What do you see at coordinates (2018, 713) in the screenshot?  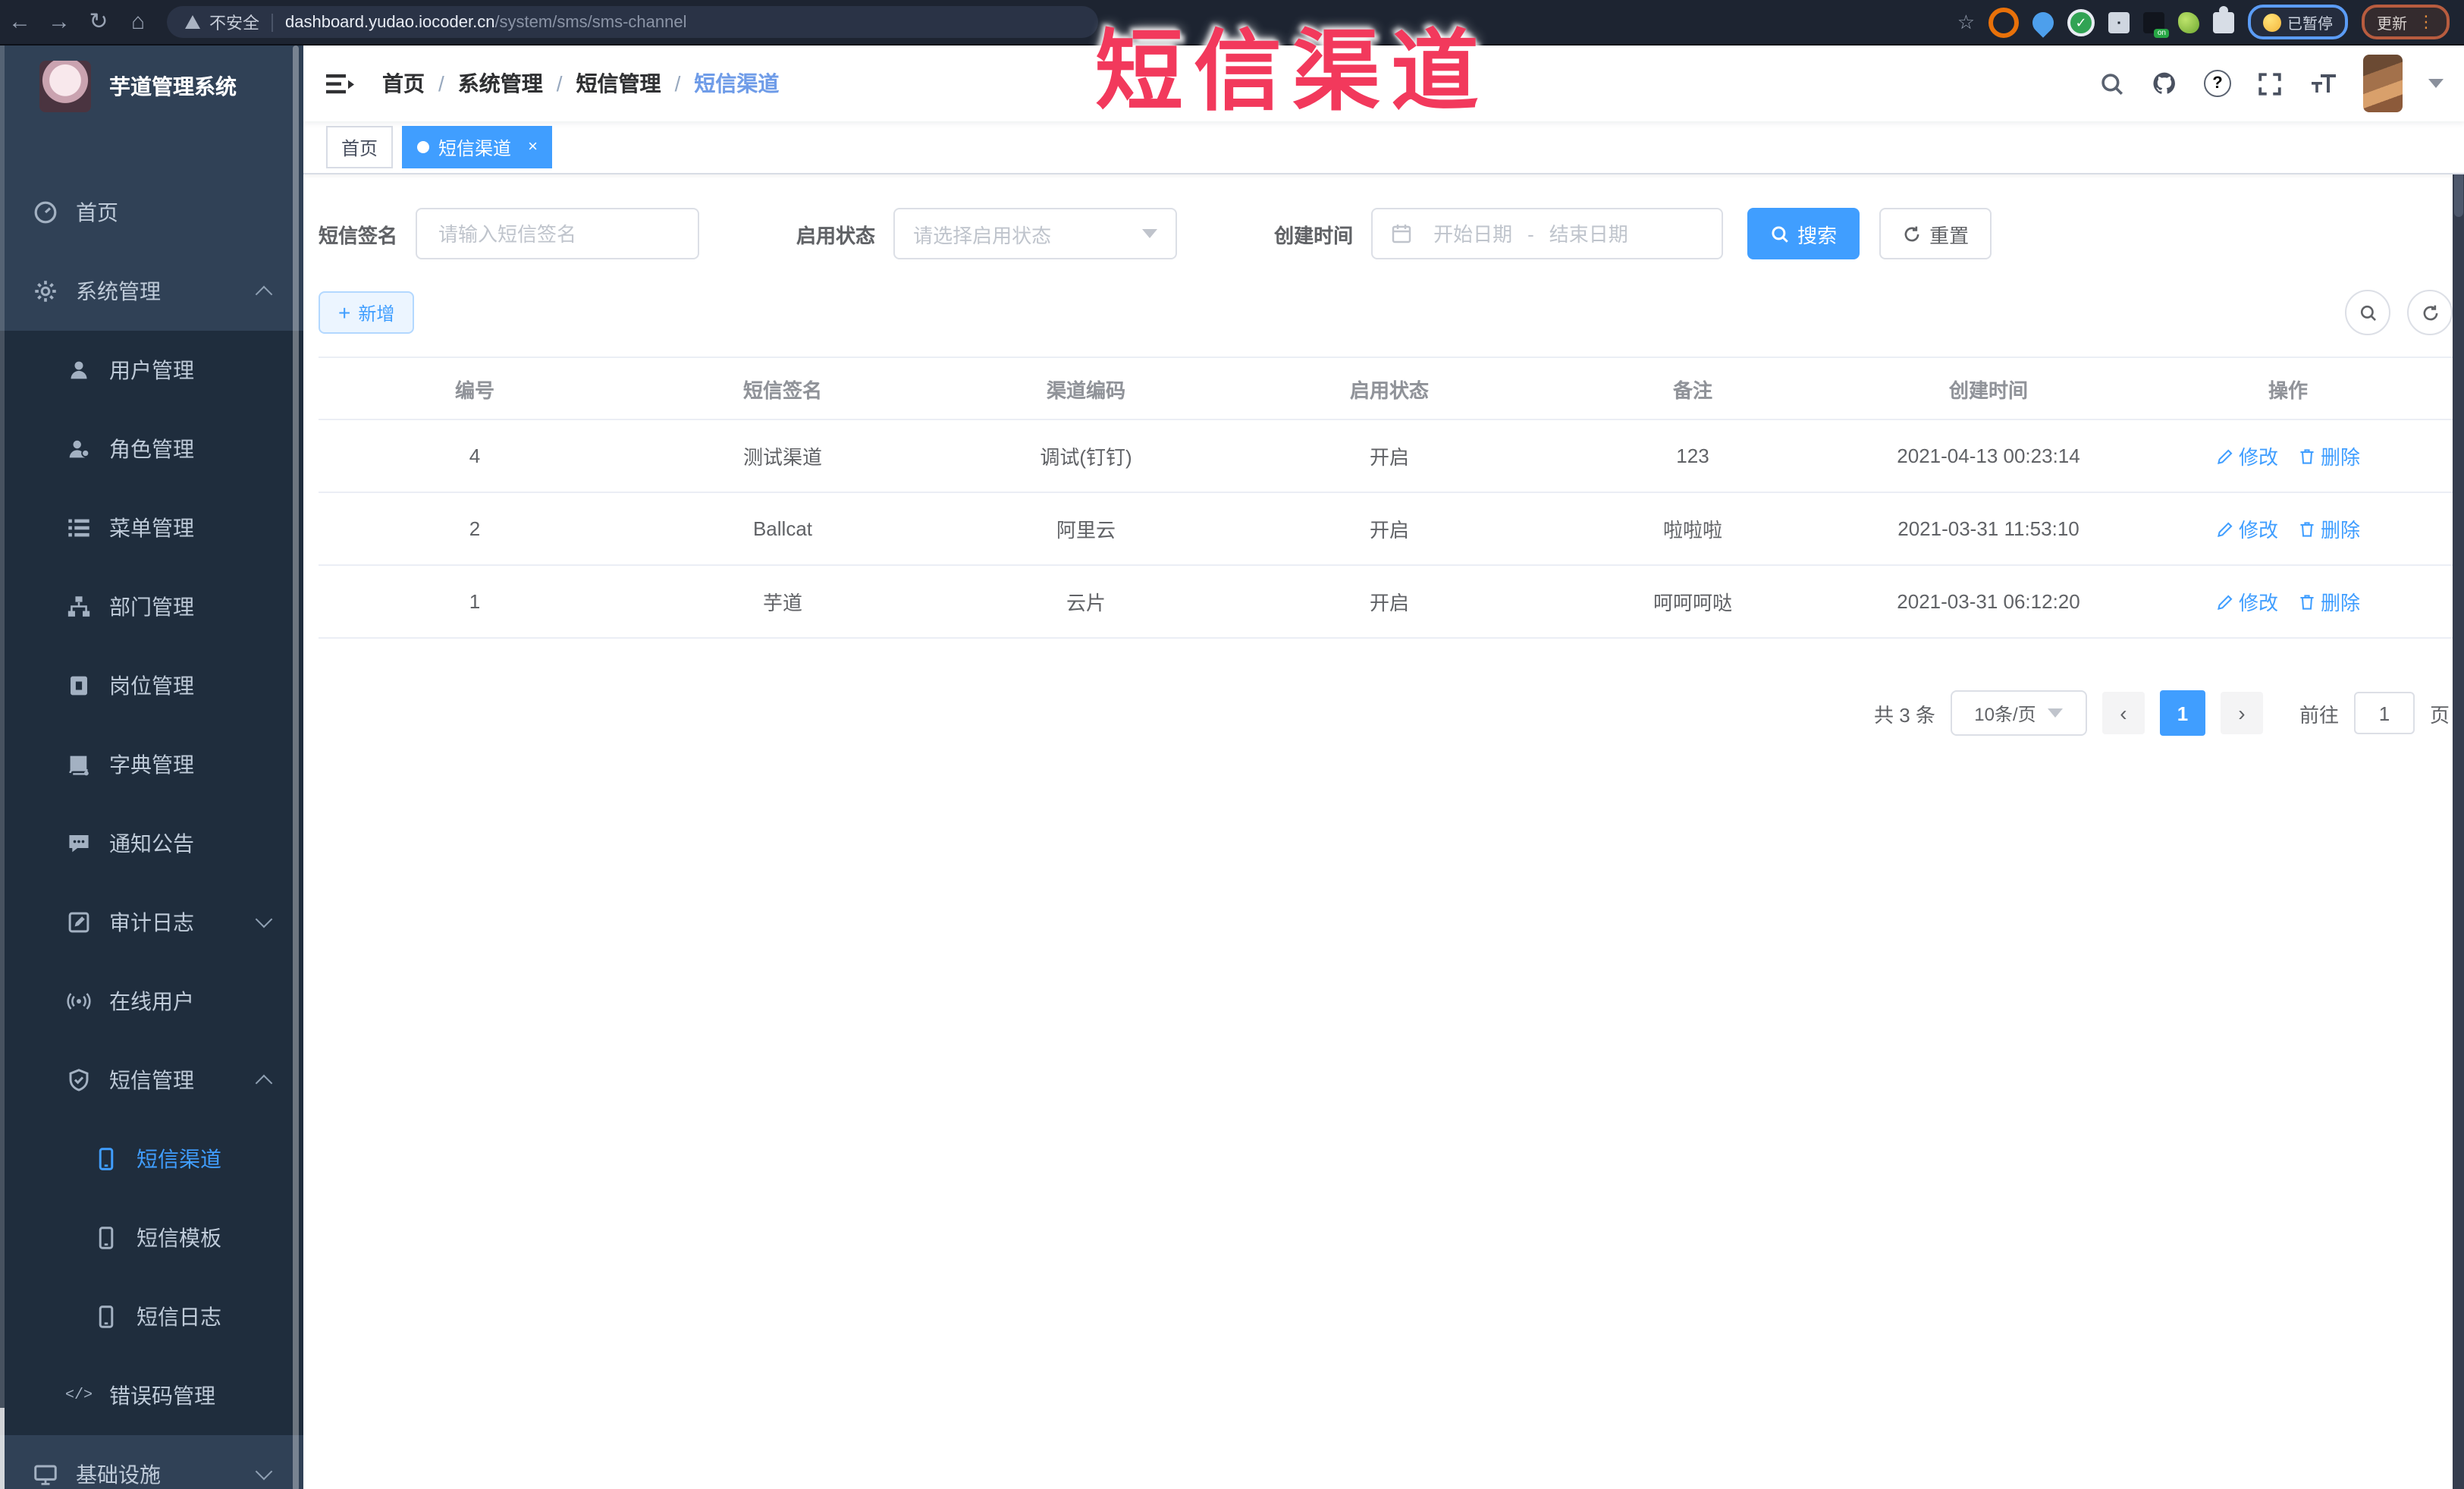 I see `page-size-select: 10条/页` at bounding box center [2018, 713].